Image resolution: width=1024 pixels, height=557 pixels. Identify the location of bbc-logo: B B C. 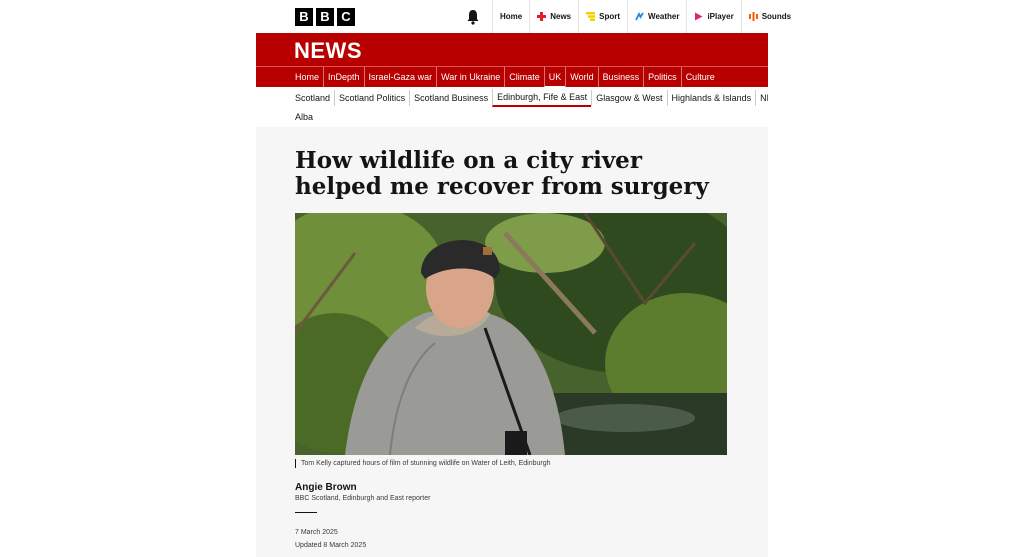
(325, 17).